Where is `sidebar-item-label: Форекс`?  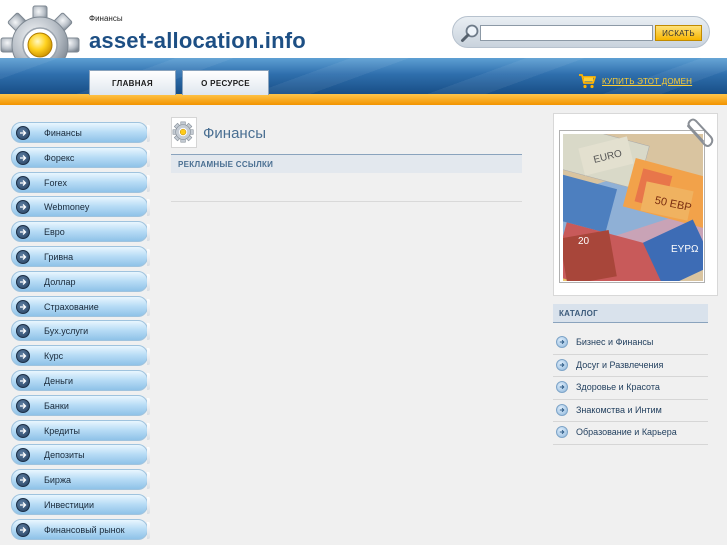 sidebar-item-label: Форекс is located at coordinates (59, 157).